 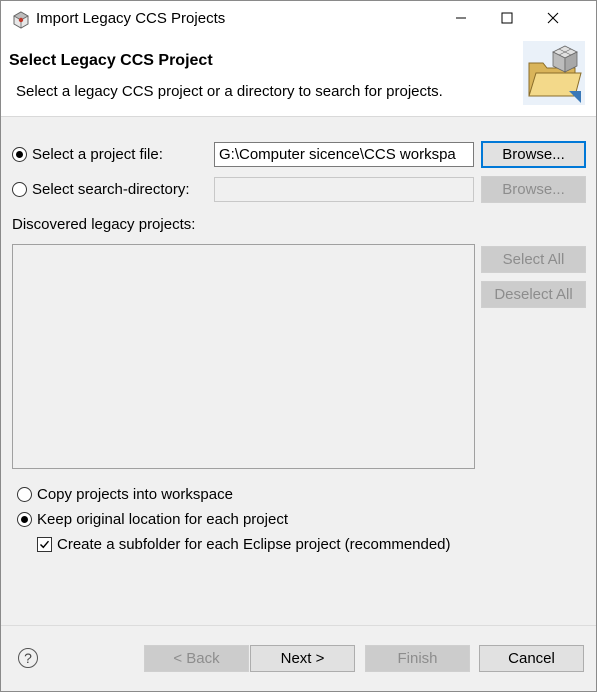 I want to click on finish-button: Finish, so click(x=417, y=658).